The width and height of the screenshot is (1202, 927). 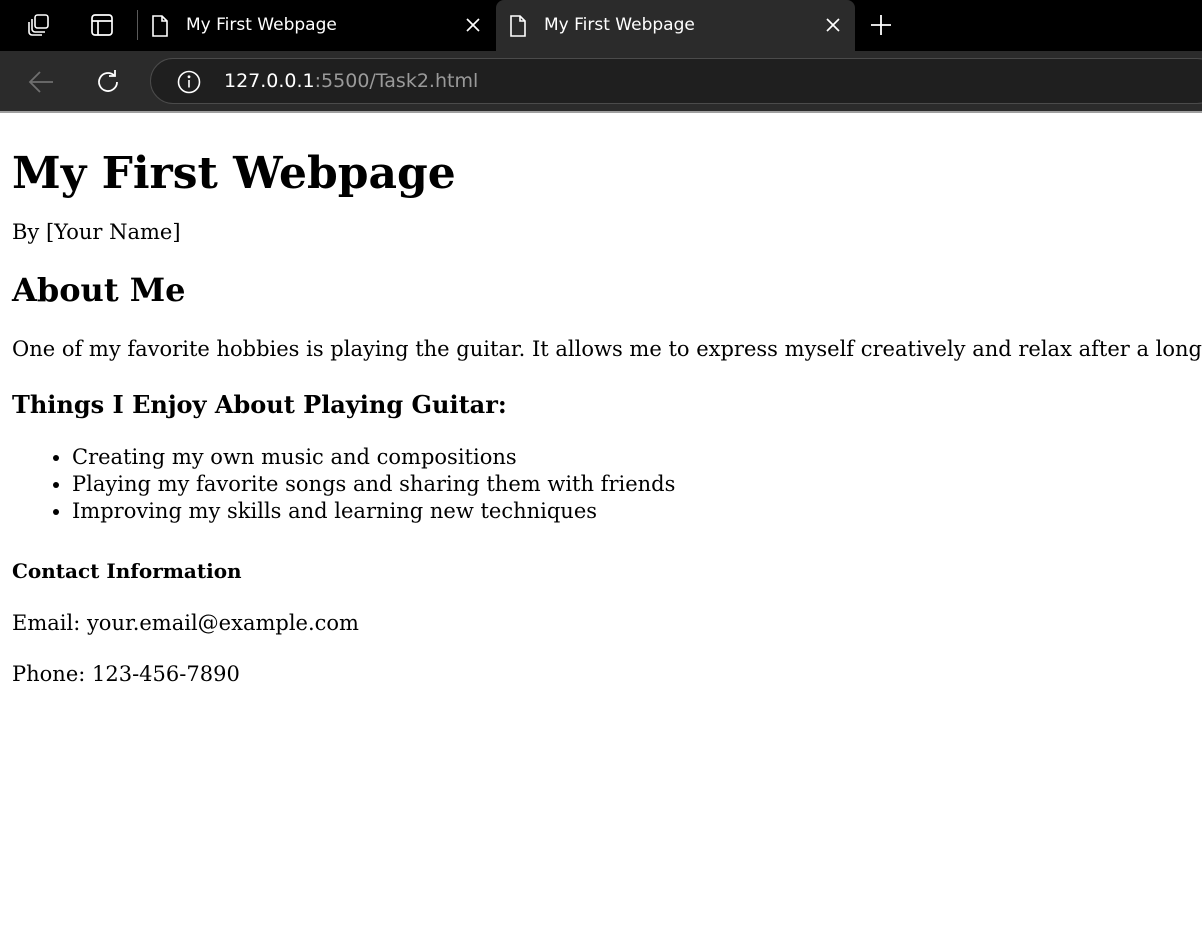 I want to click on page-title: My First Webpage, so click(x=234, y=173).